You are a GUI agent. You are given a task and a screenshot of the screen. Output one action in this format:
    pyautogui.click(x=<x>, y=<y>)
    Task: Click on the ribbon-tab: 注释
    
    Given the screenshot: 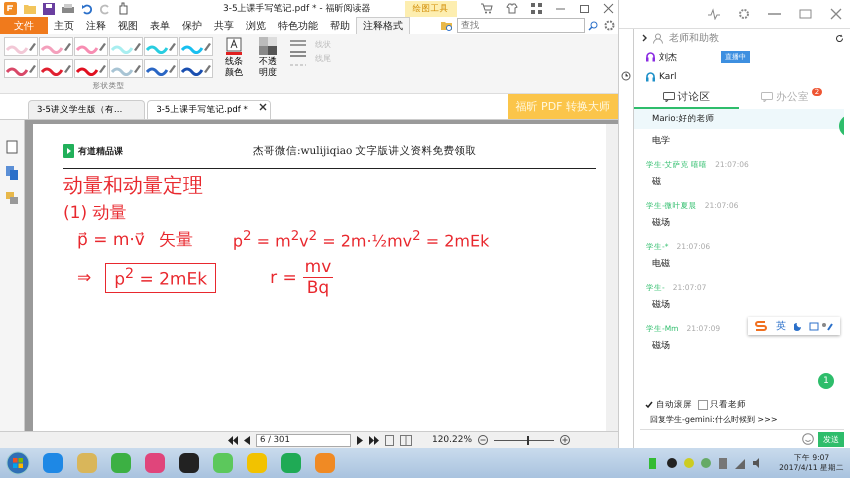 What is the action you would take?
    pyautogui.click(x=96, y=25)
    